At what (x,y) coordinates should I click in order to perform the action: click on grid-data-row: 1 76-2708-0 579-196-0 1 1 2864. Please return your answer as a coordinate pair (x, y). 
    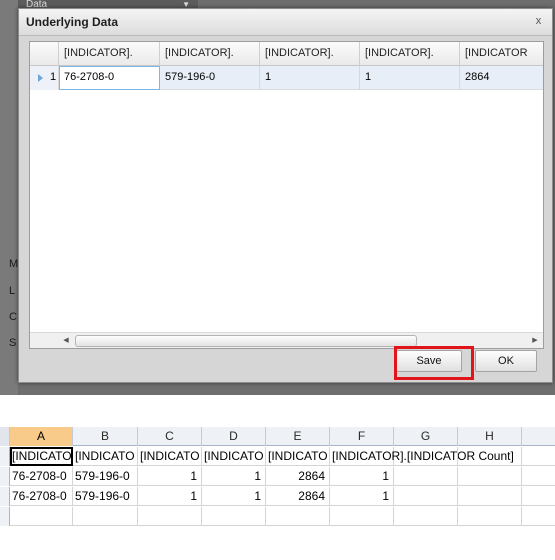
    Looking at the image, I should click on (286, 78).